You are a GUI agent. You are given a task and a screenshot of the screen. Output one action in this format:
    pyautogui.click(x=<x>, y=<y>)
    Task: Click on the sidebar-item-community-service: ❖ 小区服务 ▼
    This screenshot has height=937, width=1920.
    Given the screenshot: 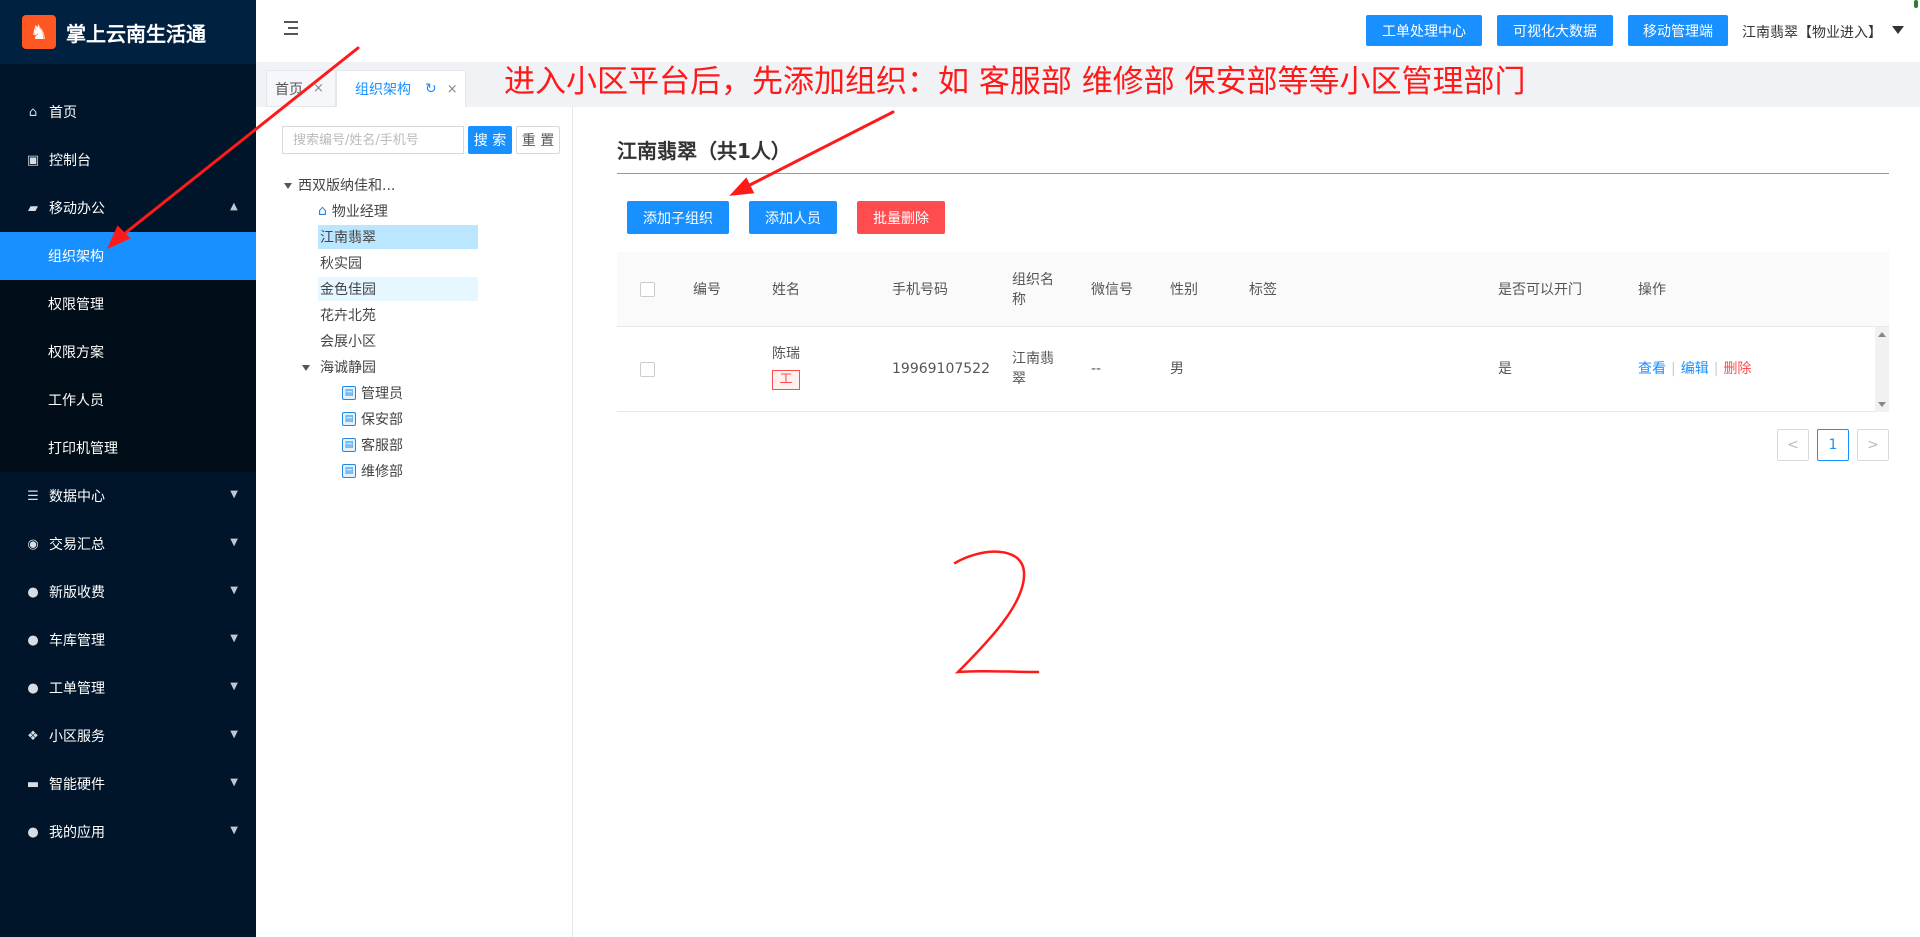 What is the action you would take?
    pyautogui.click(x=128, y=736)
    